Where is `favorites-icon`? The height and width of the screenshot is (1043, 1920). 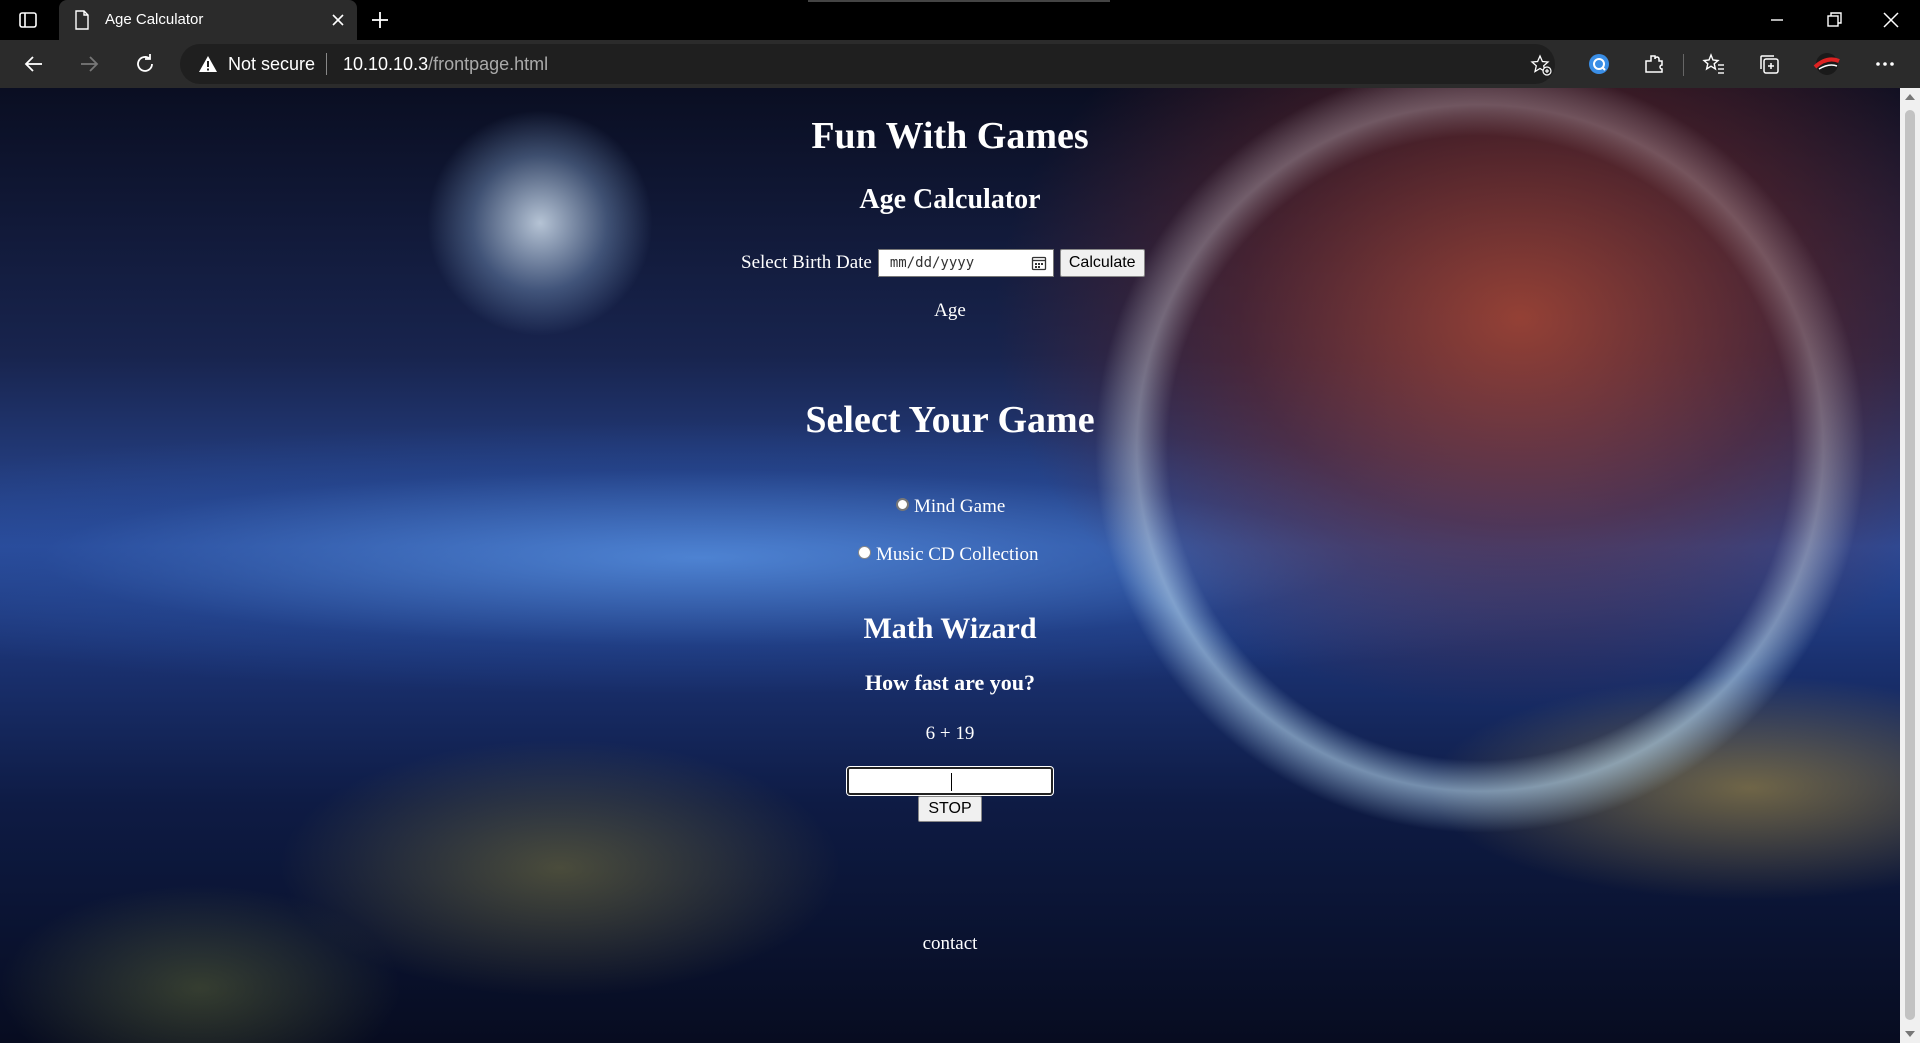
favorites-icon is located at coordinates (1714, 64).